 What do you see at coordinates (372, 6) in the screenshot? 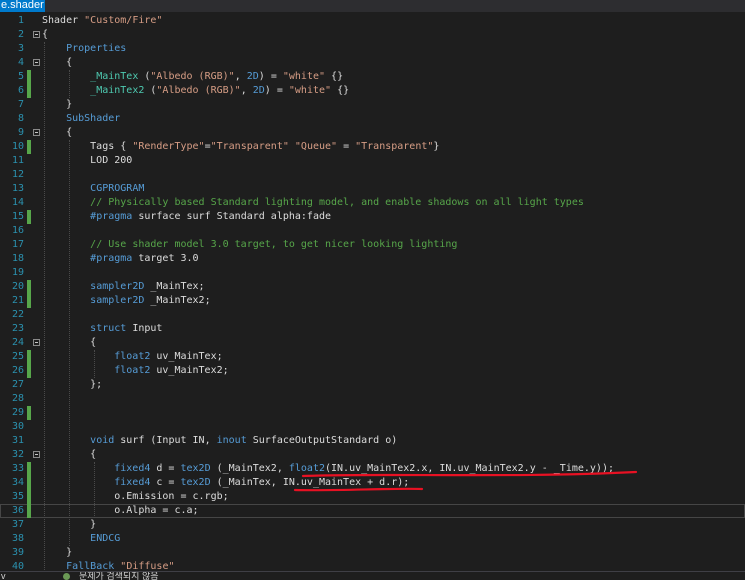
I see `tab-bar: e.shader` at bounding box center [372, 6].